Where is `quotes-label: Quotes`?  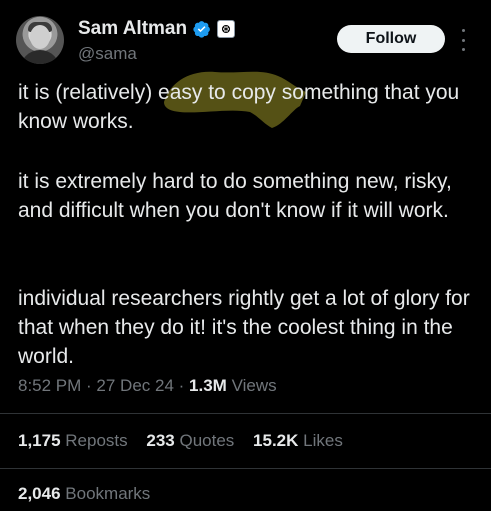
quotes-label: Quotes is located at coordinates (207, 440).